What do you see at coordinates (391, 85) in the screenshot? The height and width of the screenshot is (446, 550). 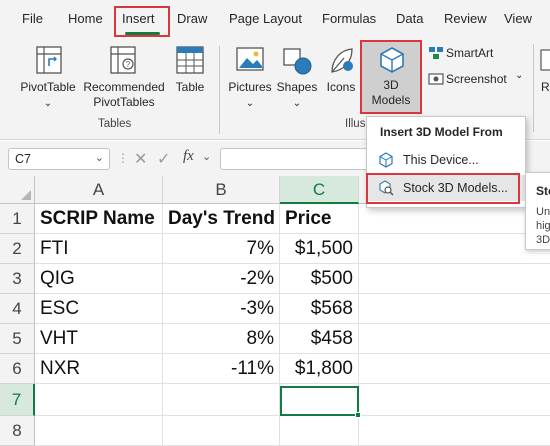 I see `3d-models-label-line1: 3D` at bounding box center [391, 85].